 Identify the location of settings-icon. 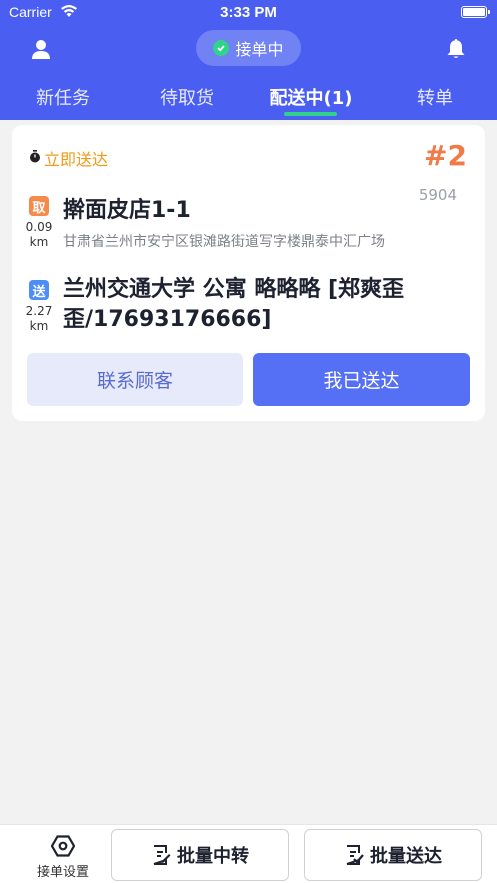
(63, 846).